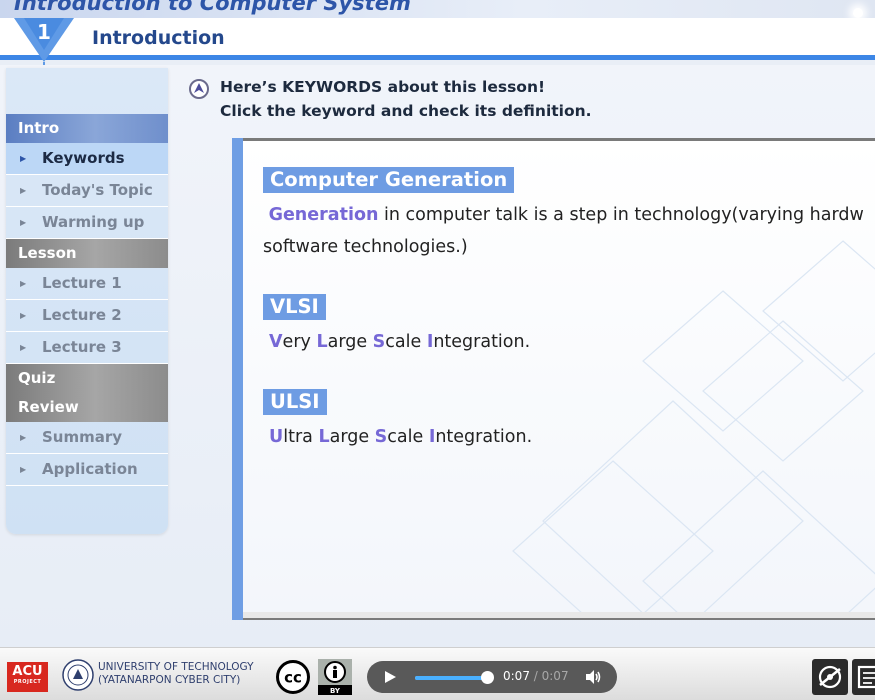  I want to click on definition-text: ery, so click(299, 342).